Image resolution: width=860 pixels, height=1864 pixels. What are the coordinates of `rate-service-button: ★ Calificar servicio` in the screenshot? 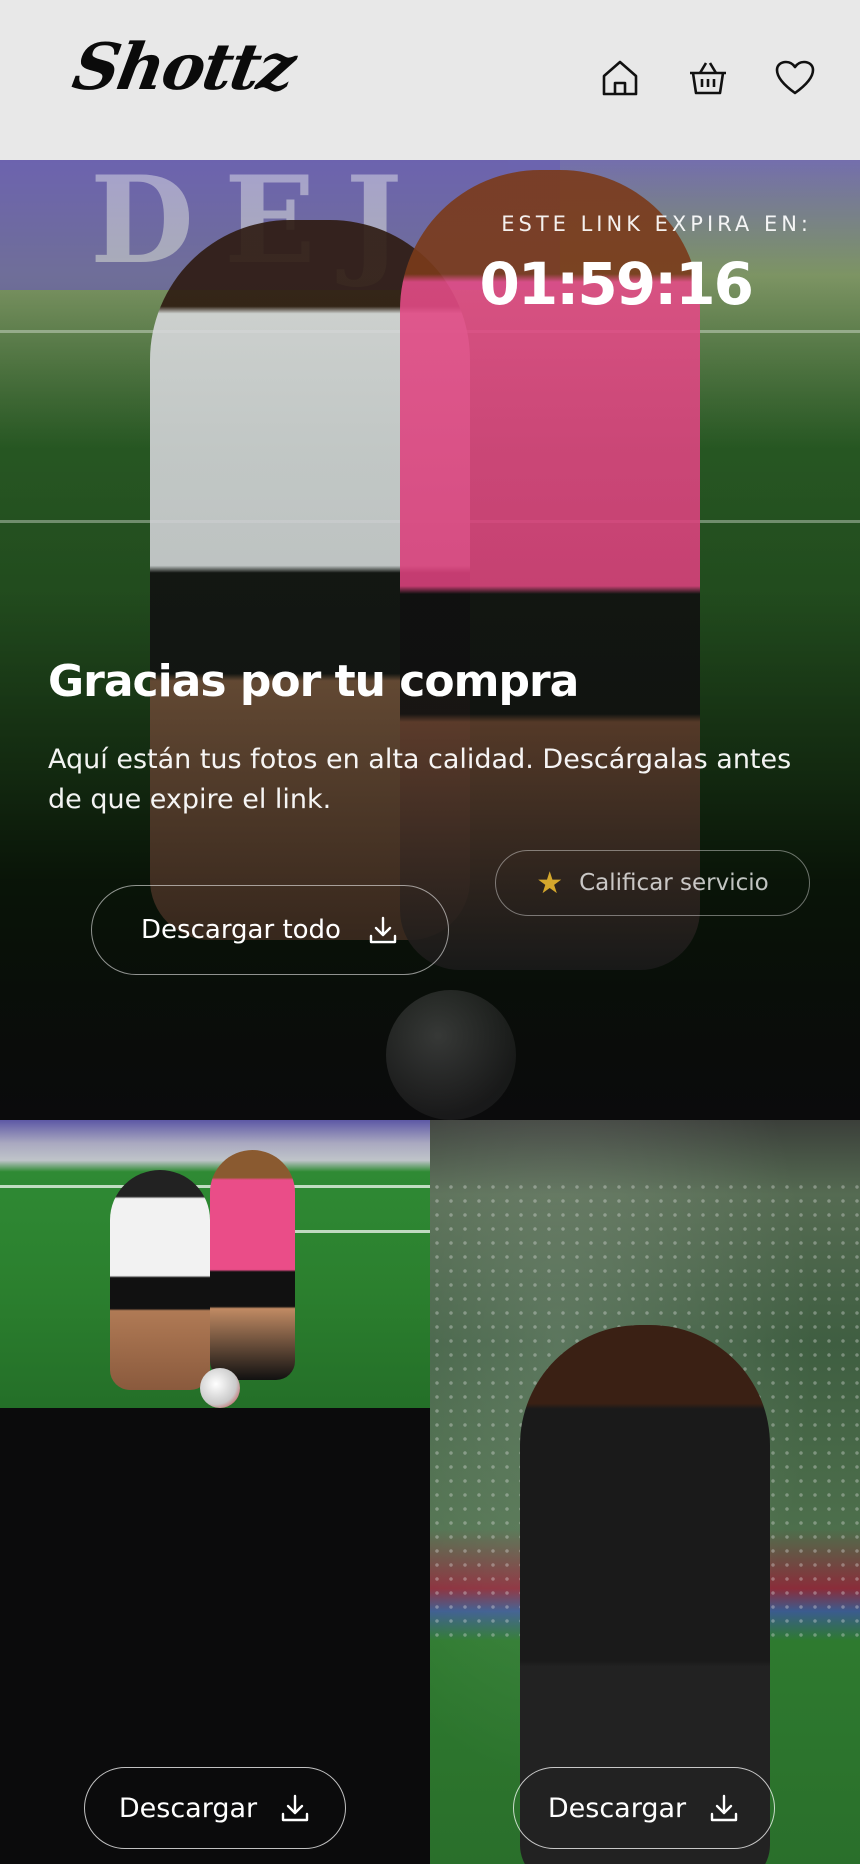 It's located at (652, 883).